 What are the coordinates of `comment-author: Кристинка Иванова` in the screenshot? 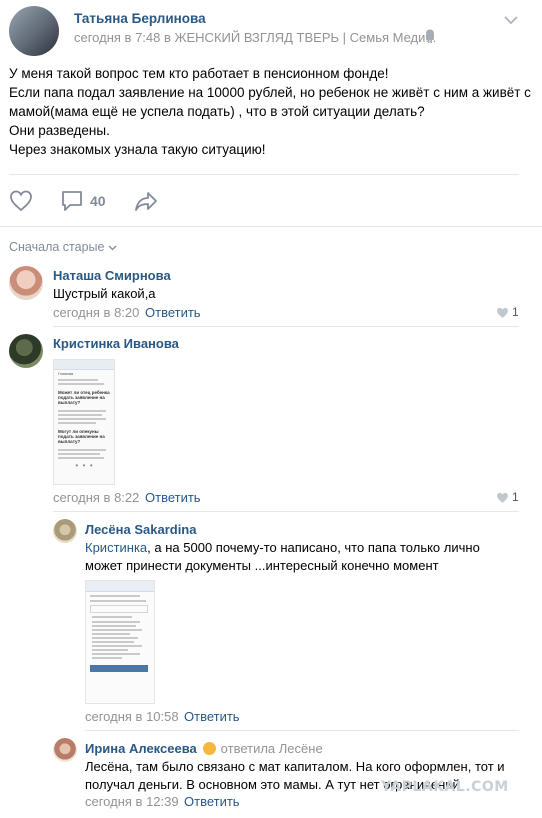 It's located at (116, 343).